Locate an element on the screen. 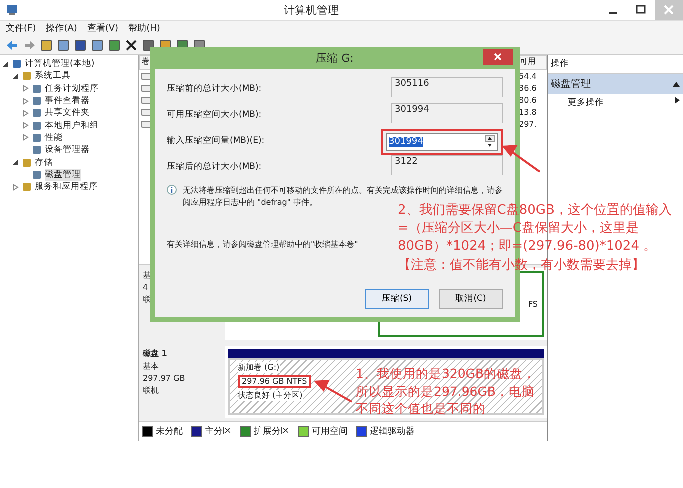  menu-item: 查看(V) is located at coordinates (103, 28).